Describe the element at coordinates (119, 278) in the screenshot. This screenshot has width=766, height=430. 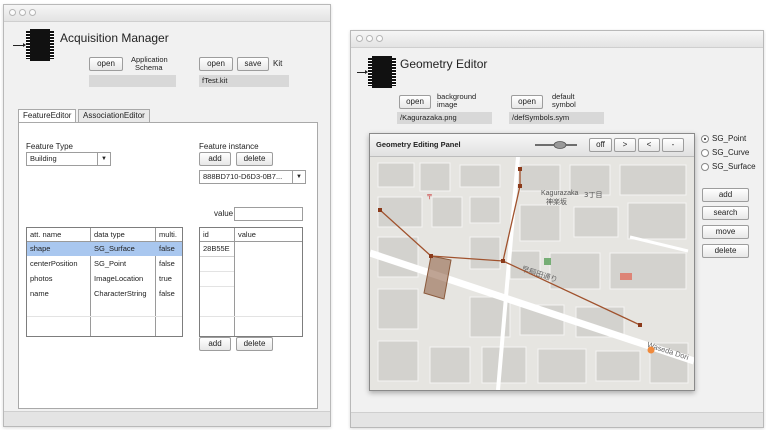
I see `cell-data-type: ImageLocation` at that location.